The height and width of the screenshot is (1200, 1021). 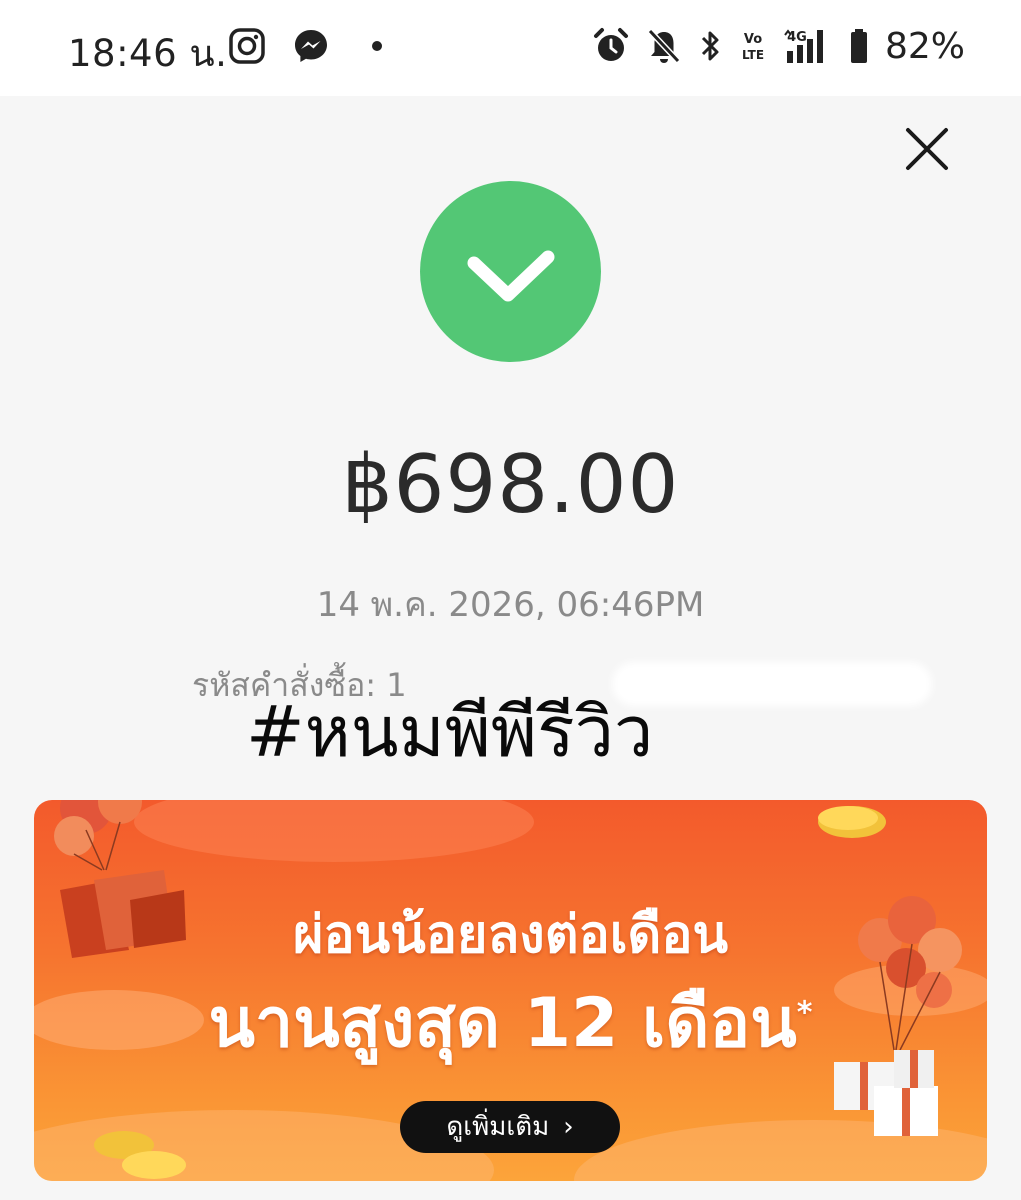 What do you see at coordinates (808, 46) in the screenshot?
I see `signal-4g-icon: 4G` at bounding box center [808, 46].